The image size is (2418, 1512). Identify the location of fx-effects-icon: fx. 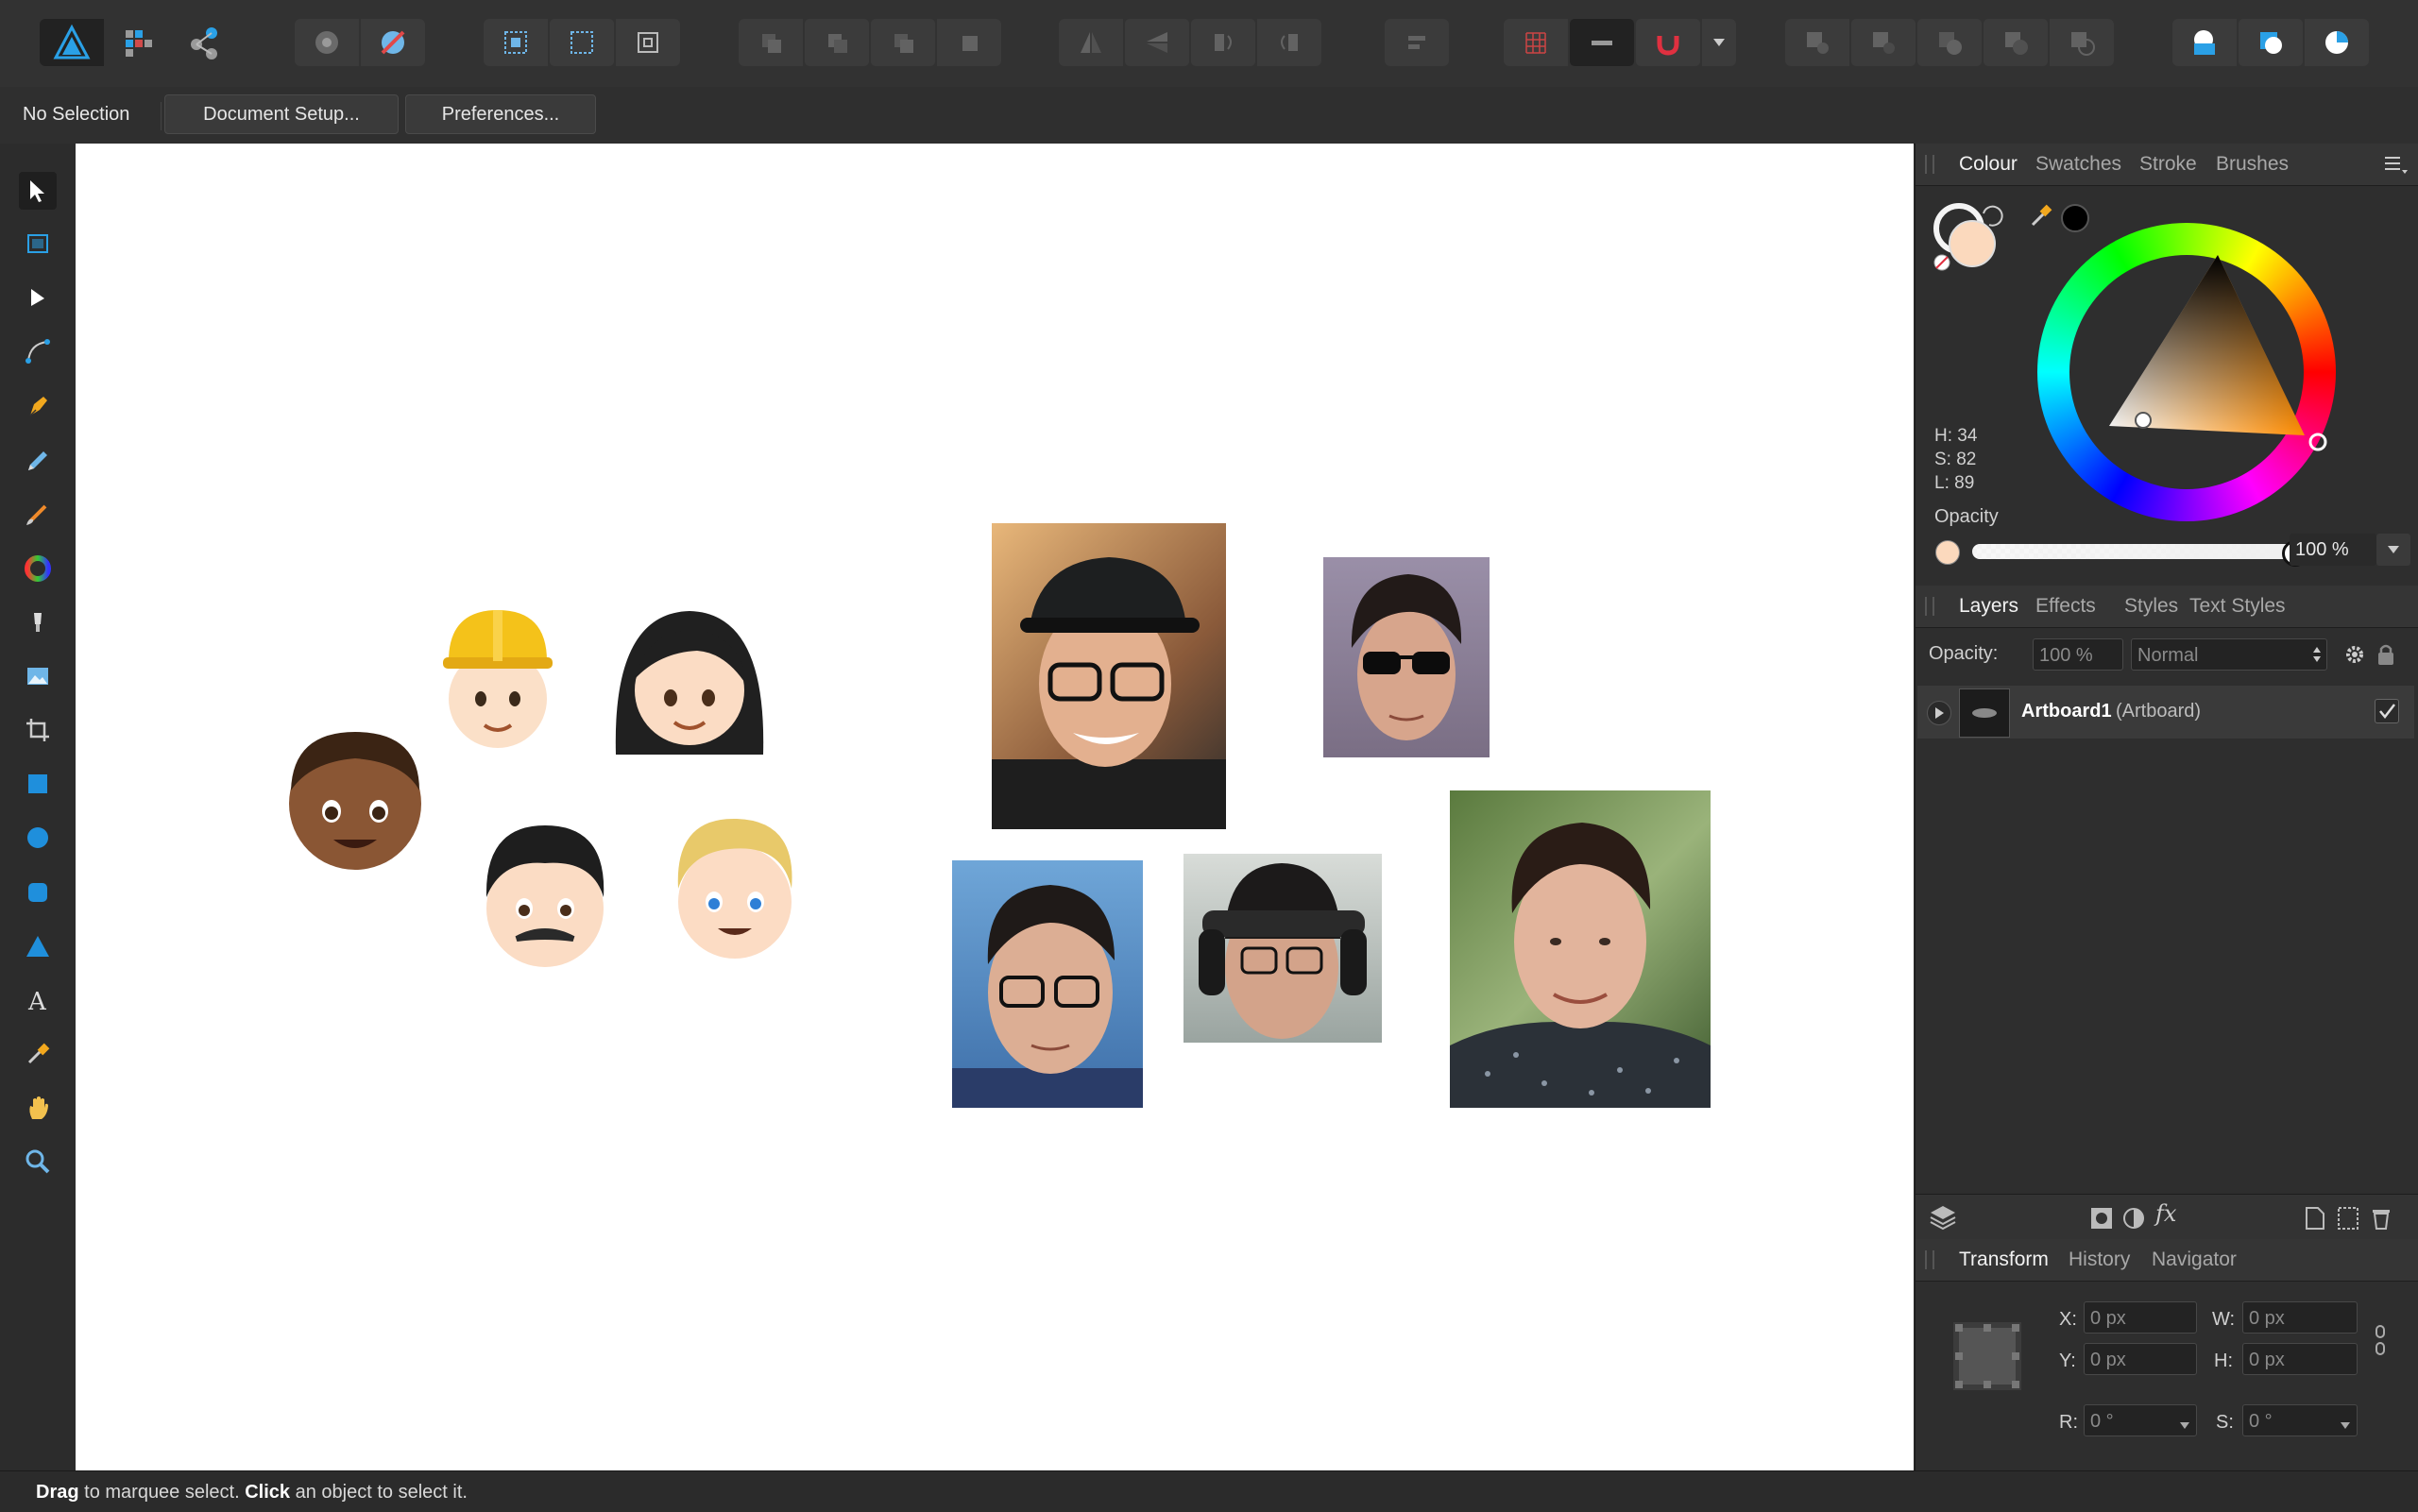
(2165, 1213).